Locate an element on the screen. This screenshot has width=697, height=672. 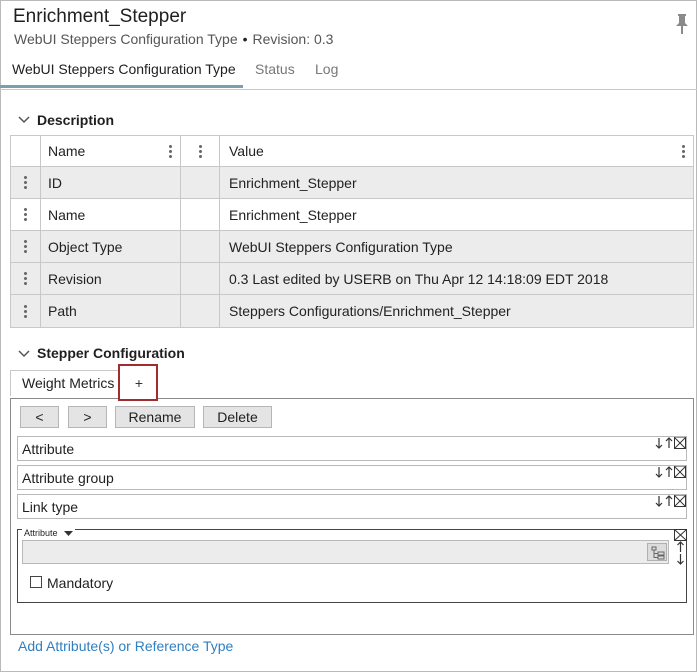
row-name-cell: Name is located at coordinates (111, 214).